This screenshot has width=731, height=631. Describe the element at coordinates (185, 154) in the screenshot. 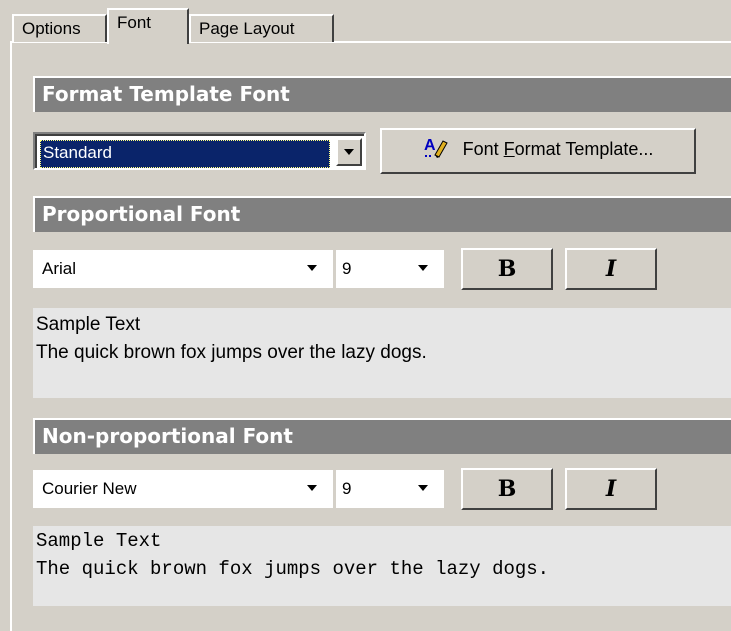

I see `format-template-value: Standard` at that location.